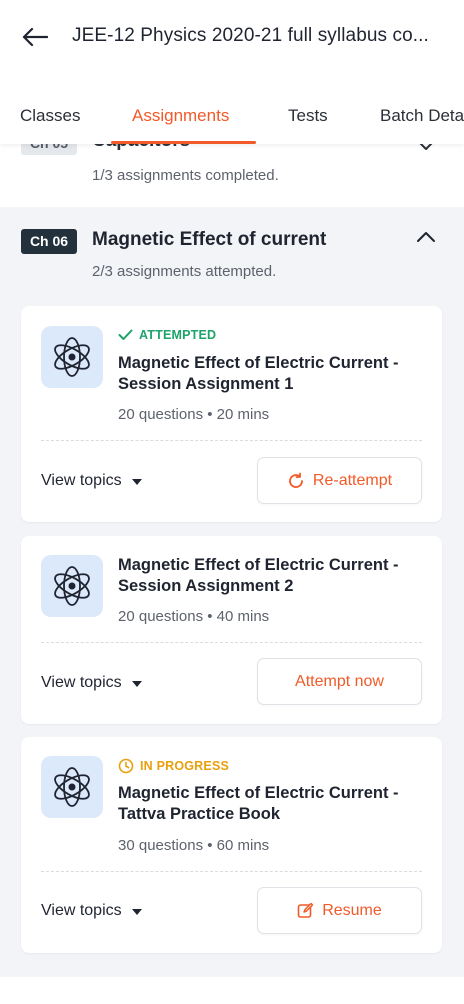  Describe the element at coordinates (194, 414) in the screenshot. I see `assignment-meta: 20 questions • 20 mins` at that location.